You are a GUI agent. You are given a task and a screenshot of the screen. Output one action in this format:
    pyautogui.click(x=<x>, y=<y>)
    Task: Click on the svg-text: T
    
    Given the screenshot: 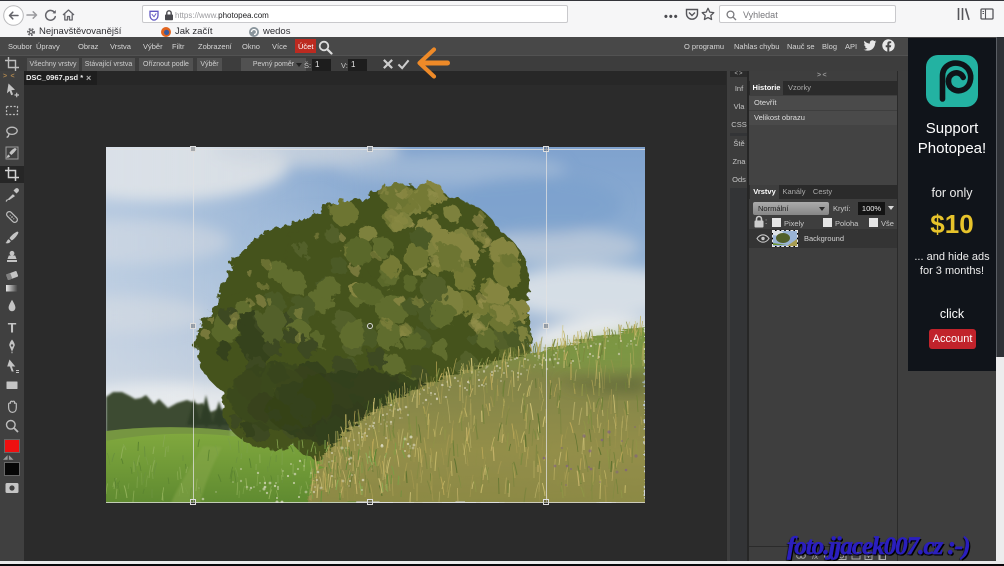 What is the action you would take?
    pyautogui.click(x=12, y=328)
    